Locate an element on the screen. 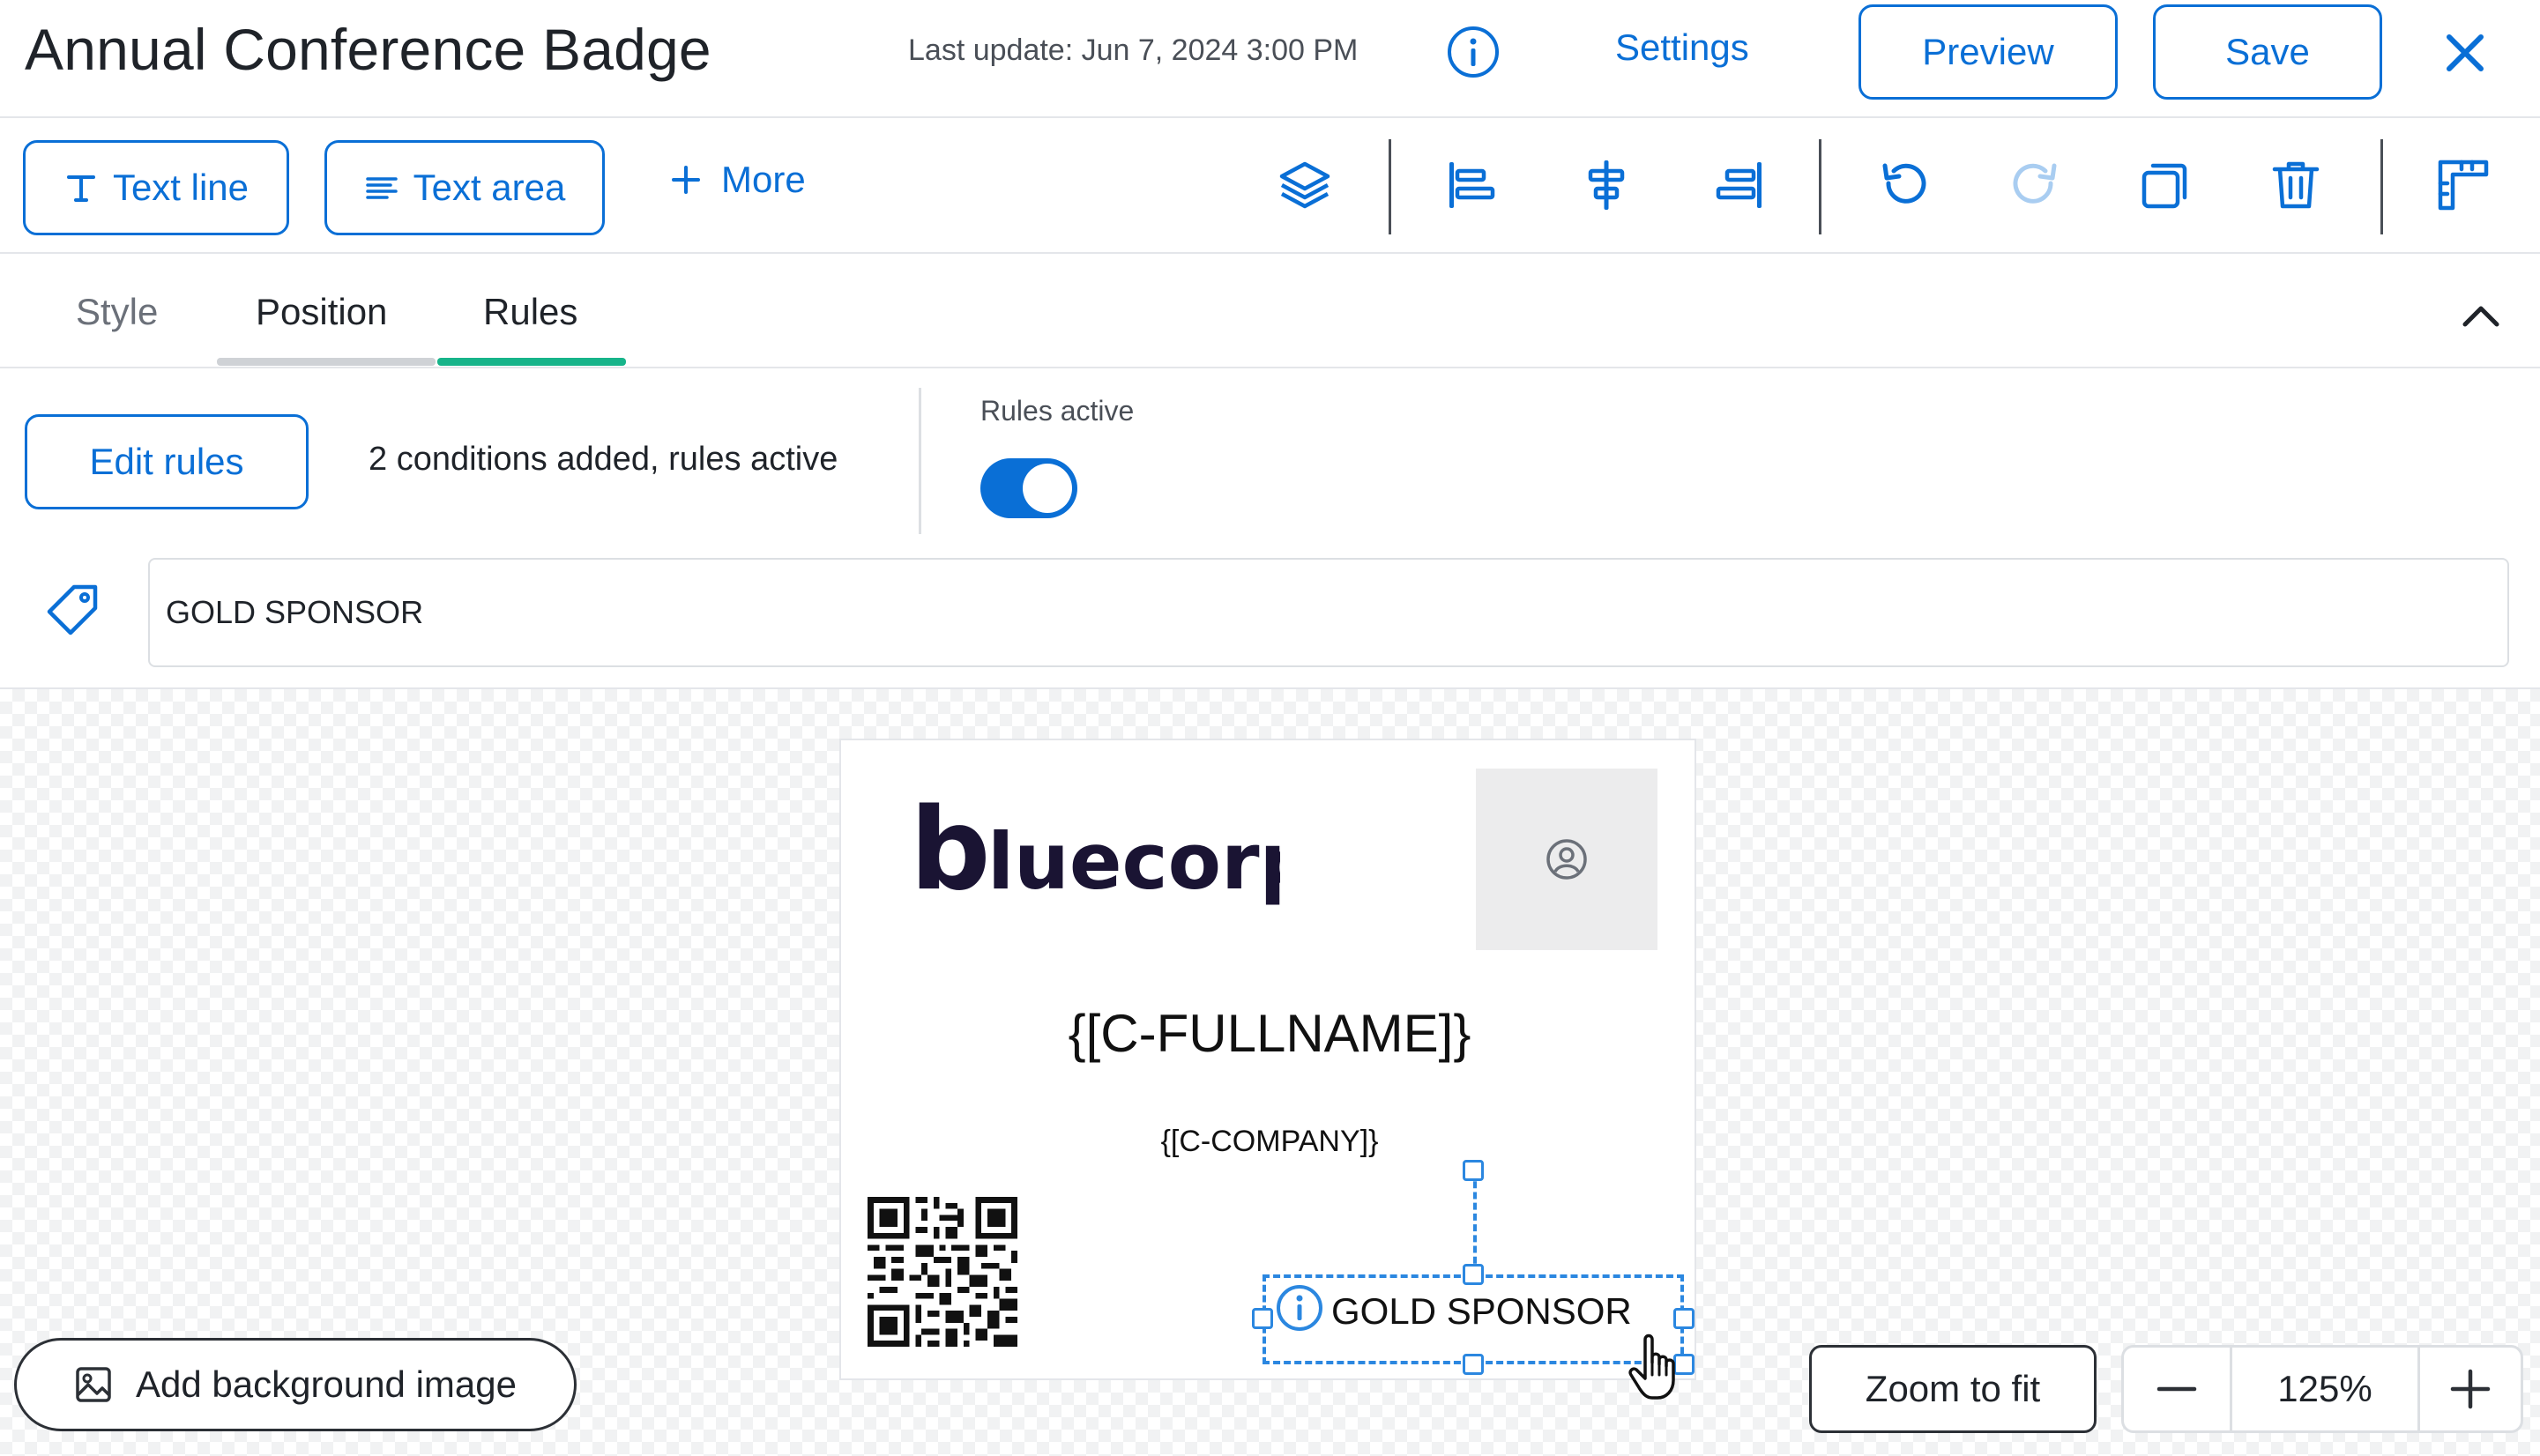  panel-divider is located at coordinates (920, 461).